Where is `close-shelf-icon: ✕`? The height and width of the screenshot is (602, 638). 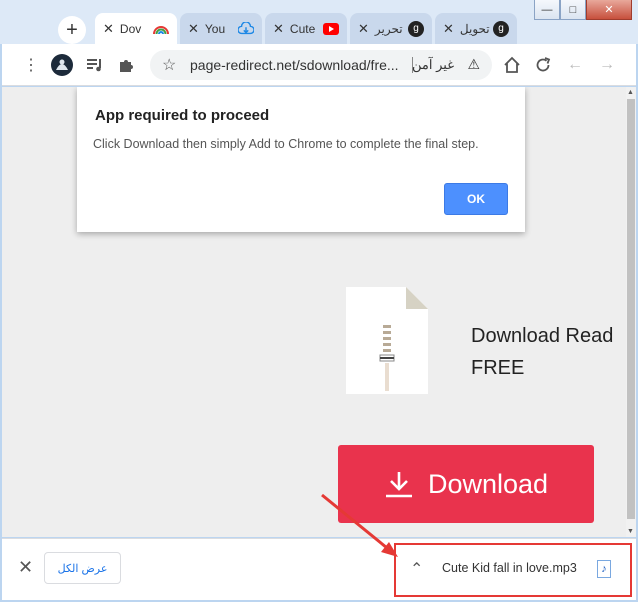
close-shelf-icon: ✕ is located at coordinates (25, 567).